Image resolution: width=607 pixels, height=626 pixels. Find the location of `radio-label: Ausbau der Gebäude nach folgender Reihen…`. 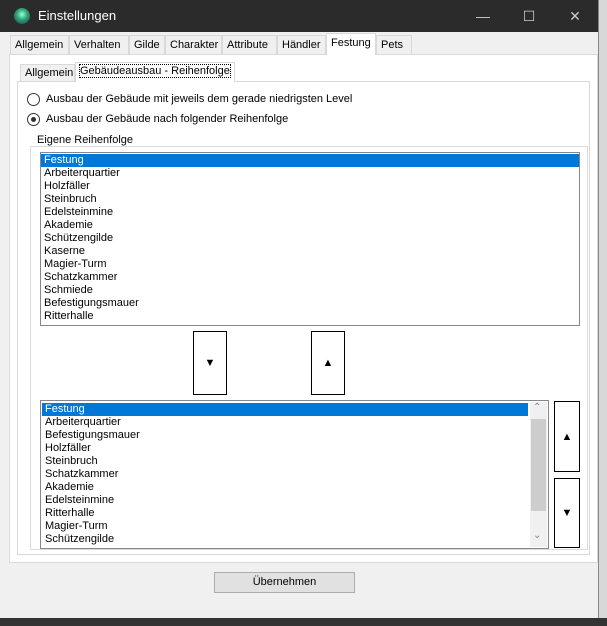

radio-label: Ausbau der Gebäude nach folgender Reihen… is located at coordinates (167, 119).